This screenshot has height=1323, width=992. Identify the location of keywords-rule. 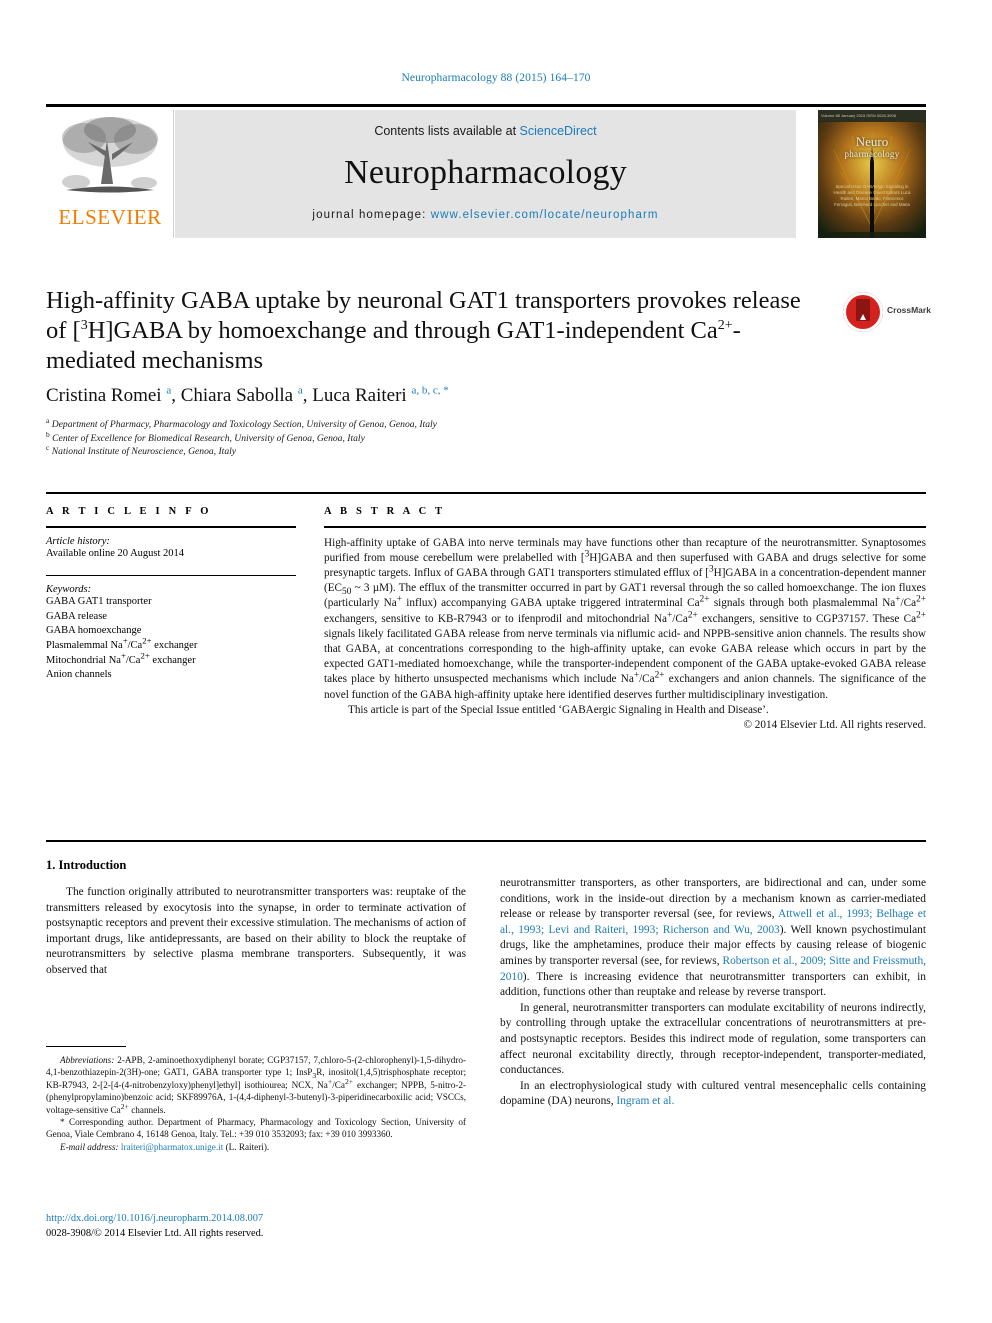
(171, 575).